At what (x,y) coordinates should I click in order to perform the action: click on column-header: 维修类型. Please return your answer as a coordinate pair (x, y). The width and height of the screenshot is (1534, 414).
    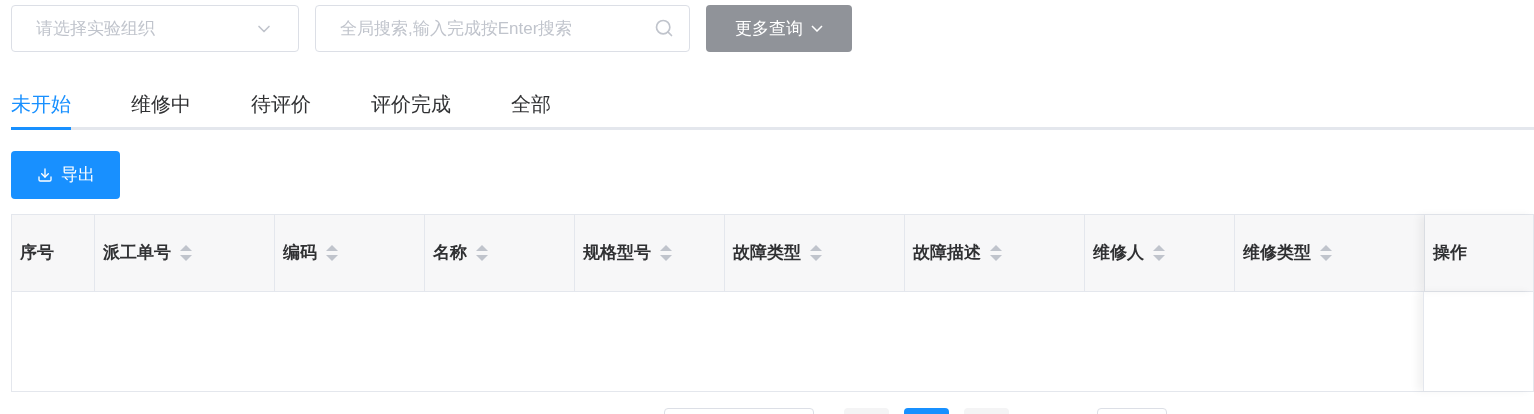
    Looking at the image, I should click on (1277, 253).